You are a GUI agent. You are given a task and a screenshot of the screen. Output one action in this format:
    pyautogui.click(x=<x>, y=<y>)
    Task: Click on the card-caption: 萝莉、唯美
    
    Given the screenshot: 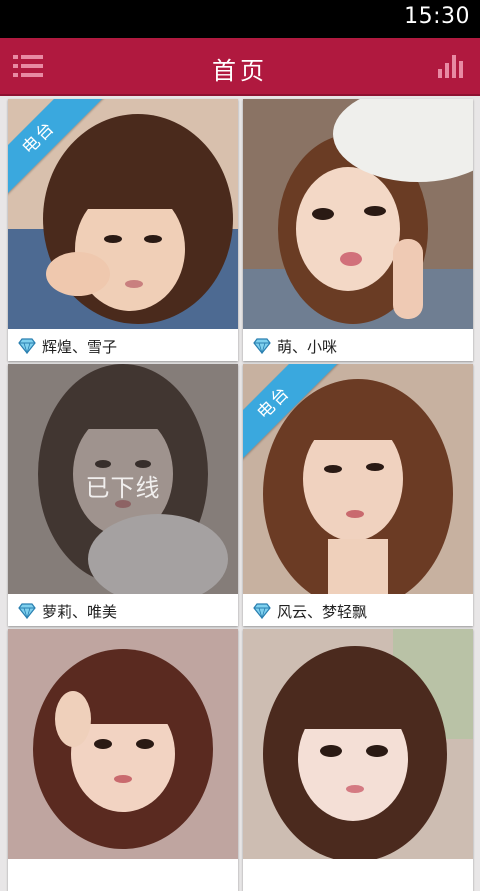 What is the action you would take?
    pyautogui.click(x=123, y=611)
    